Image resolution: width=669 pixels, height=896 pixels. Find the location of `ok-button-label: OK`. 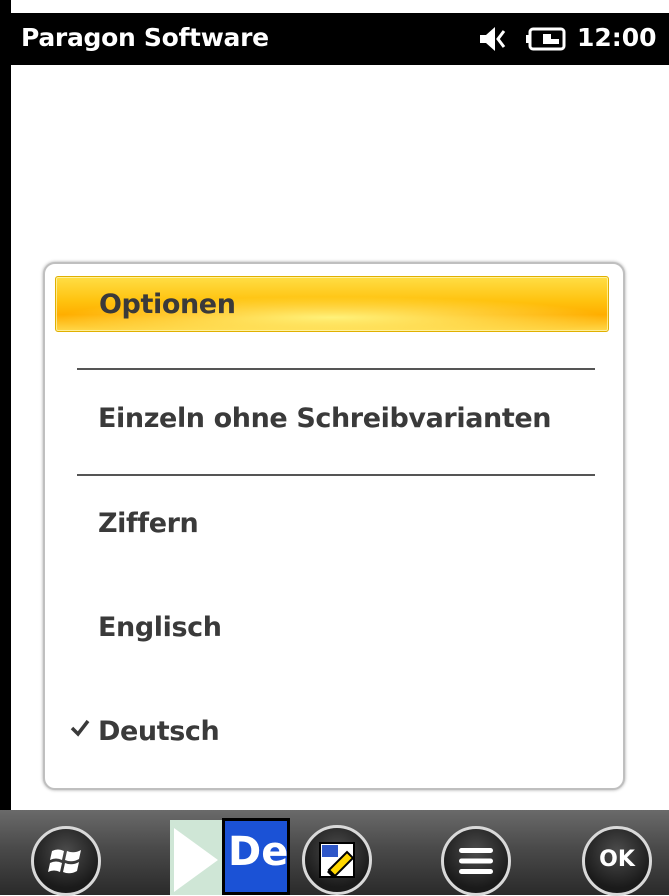

ok-button-label: OK is located at coordinates (617, 859).